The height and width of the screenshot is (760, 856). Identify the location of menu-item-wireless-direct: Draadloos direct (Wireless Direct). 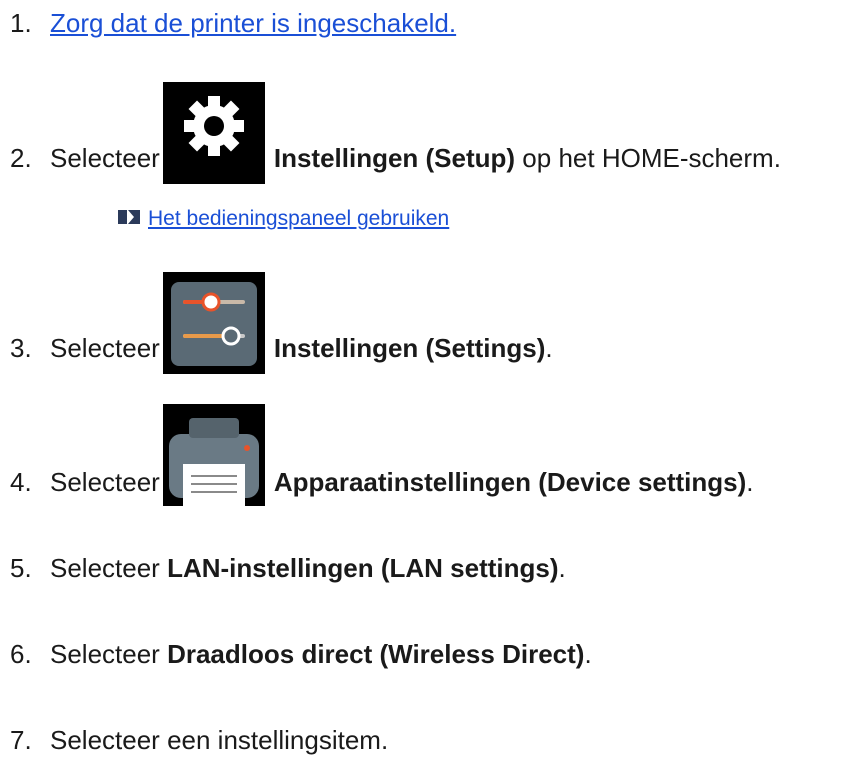
(376, 654).